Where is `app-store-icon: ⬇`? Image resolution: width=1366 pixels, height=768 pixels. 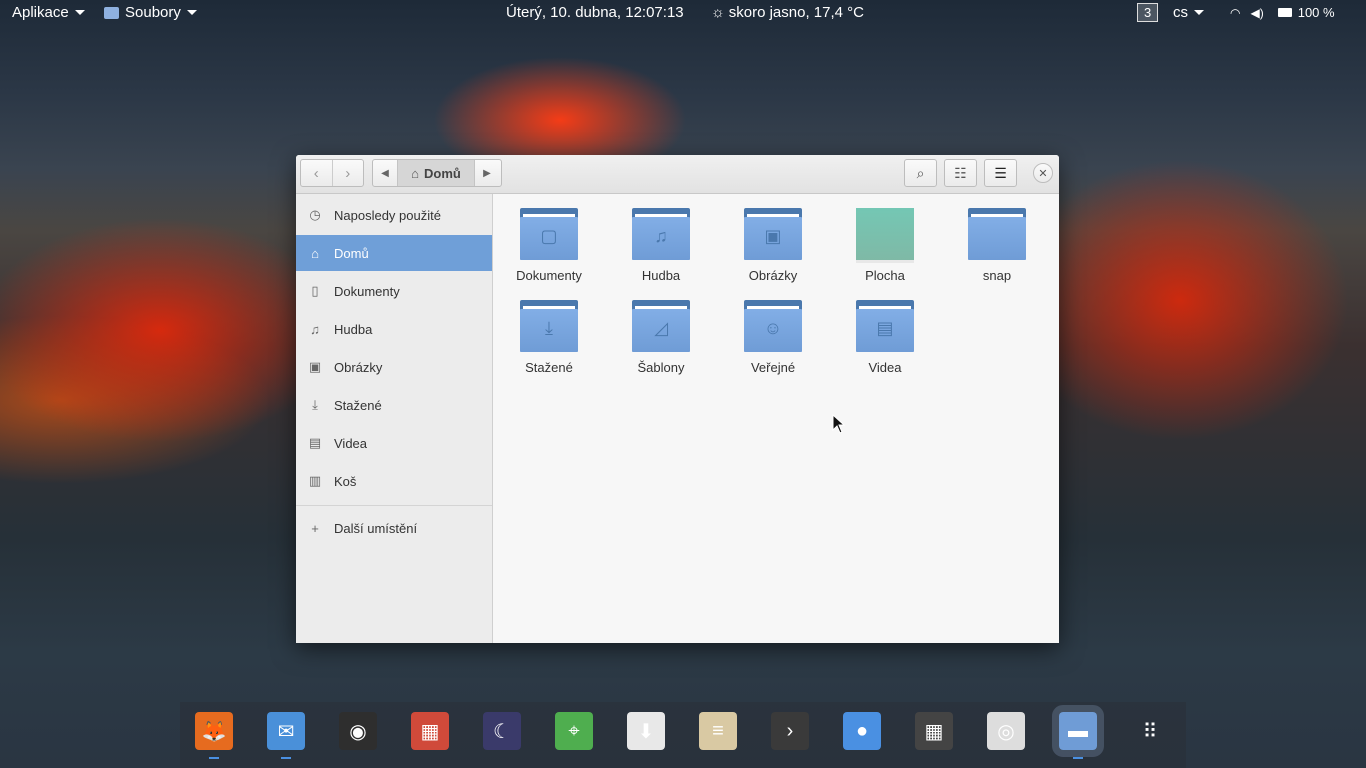 app-store-icon: ⬇ is located at coordinates (646, 731).